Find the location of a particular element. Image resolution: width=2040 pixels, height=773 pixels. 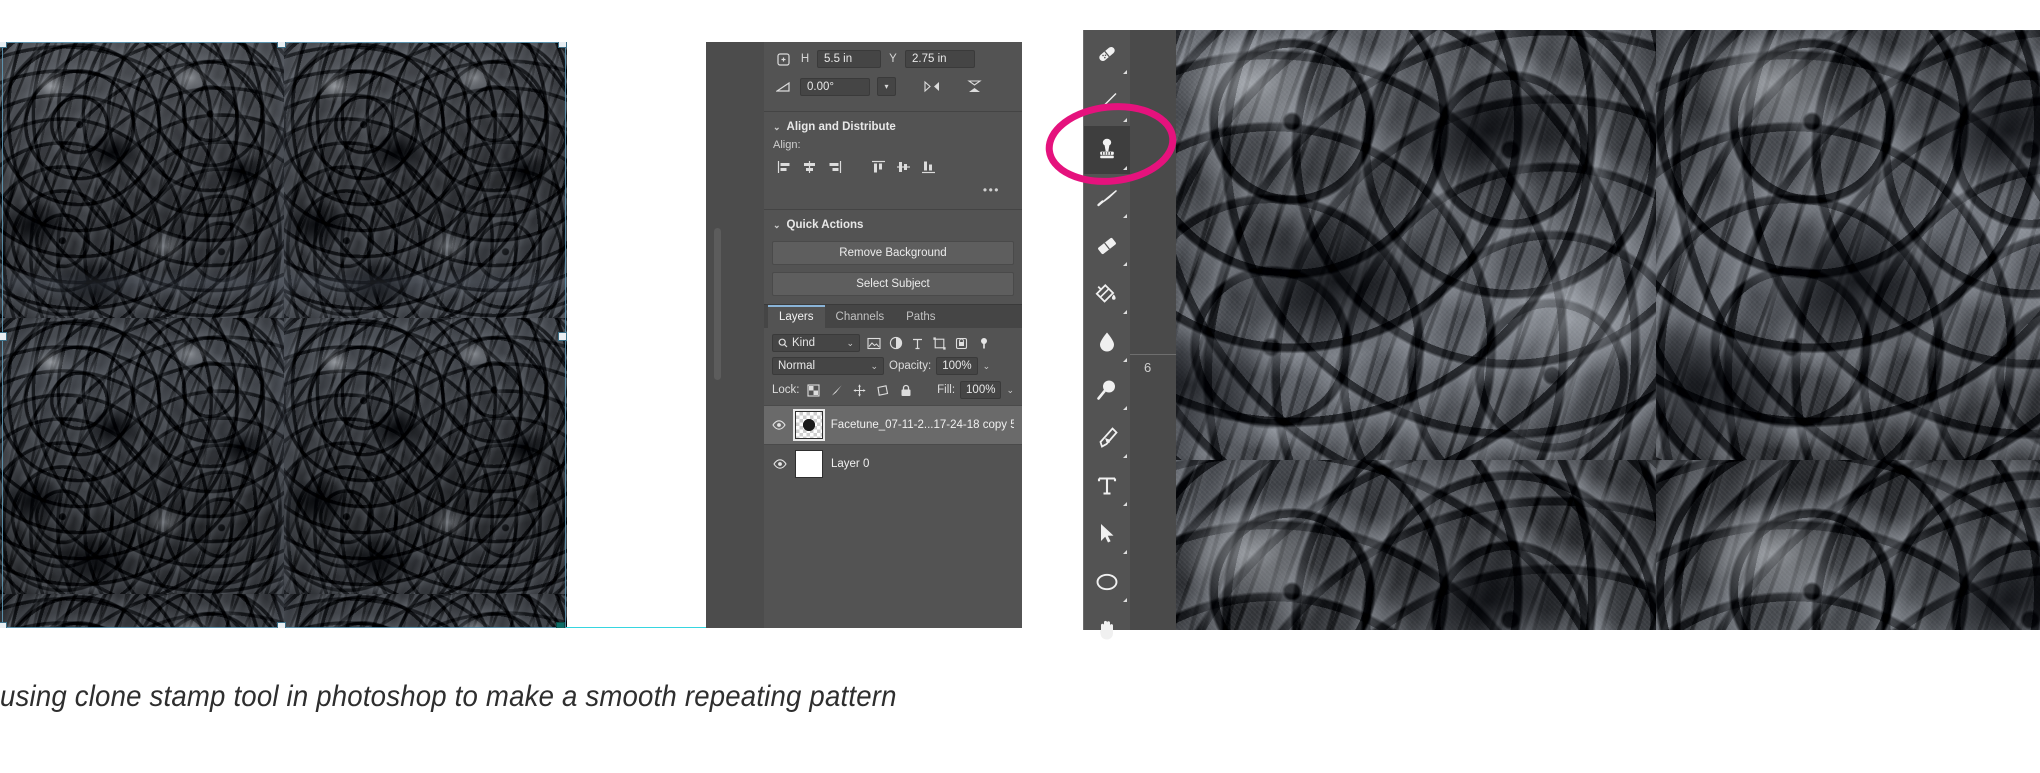

y-input: 2.75 in is located at coordinates (940, 59).